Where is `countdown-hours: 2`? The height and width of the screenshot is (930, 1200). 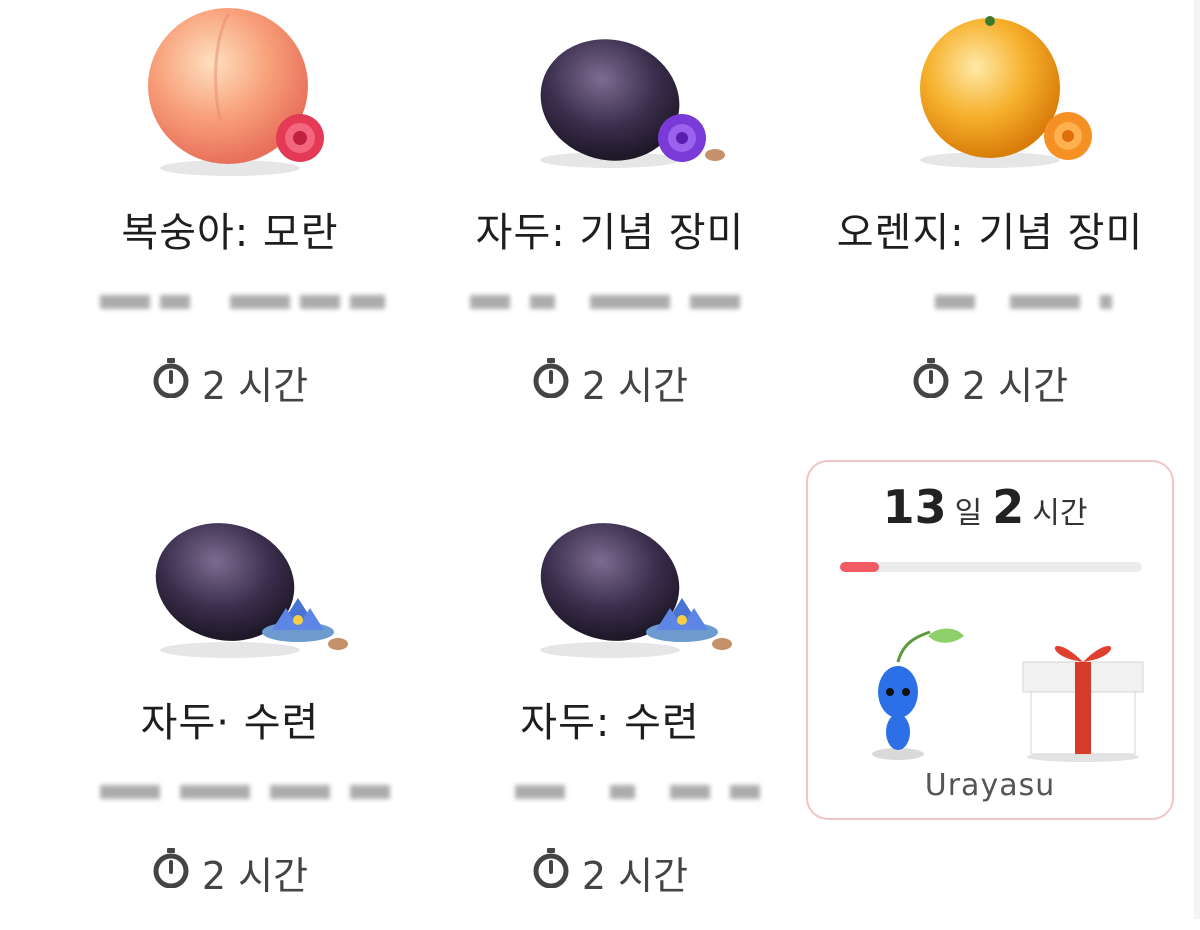
countdown-hours: 2 is located at coordinates (1008, 507).